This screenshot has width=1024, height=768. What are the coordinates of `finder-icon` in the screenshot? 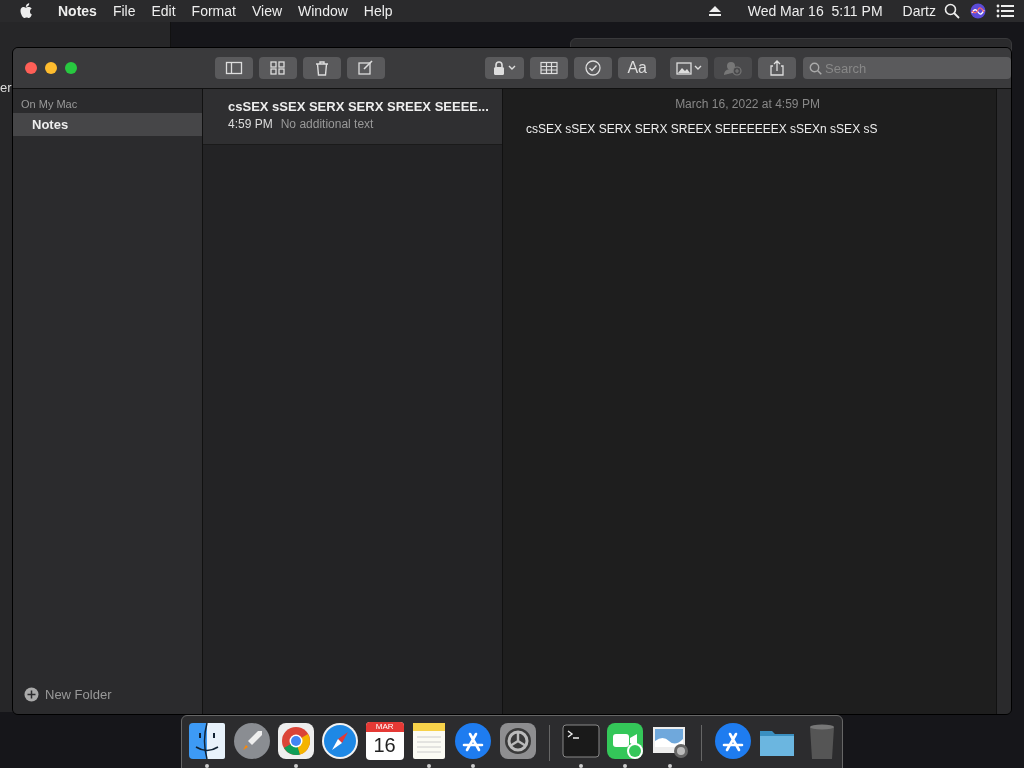 It's located at (207, 741).